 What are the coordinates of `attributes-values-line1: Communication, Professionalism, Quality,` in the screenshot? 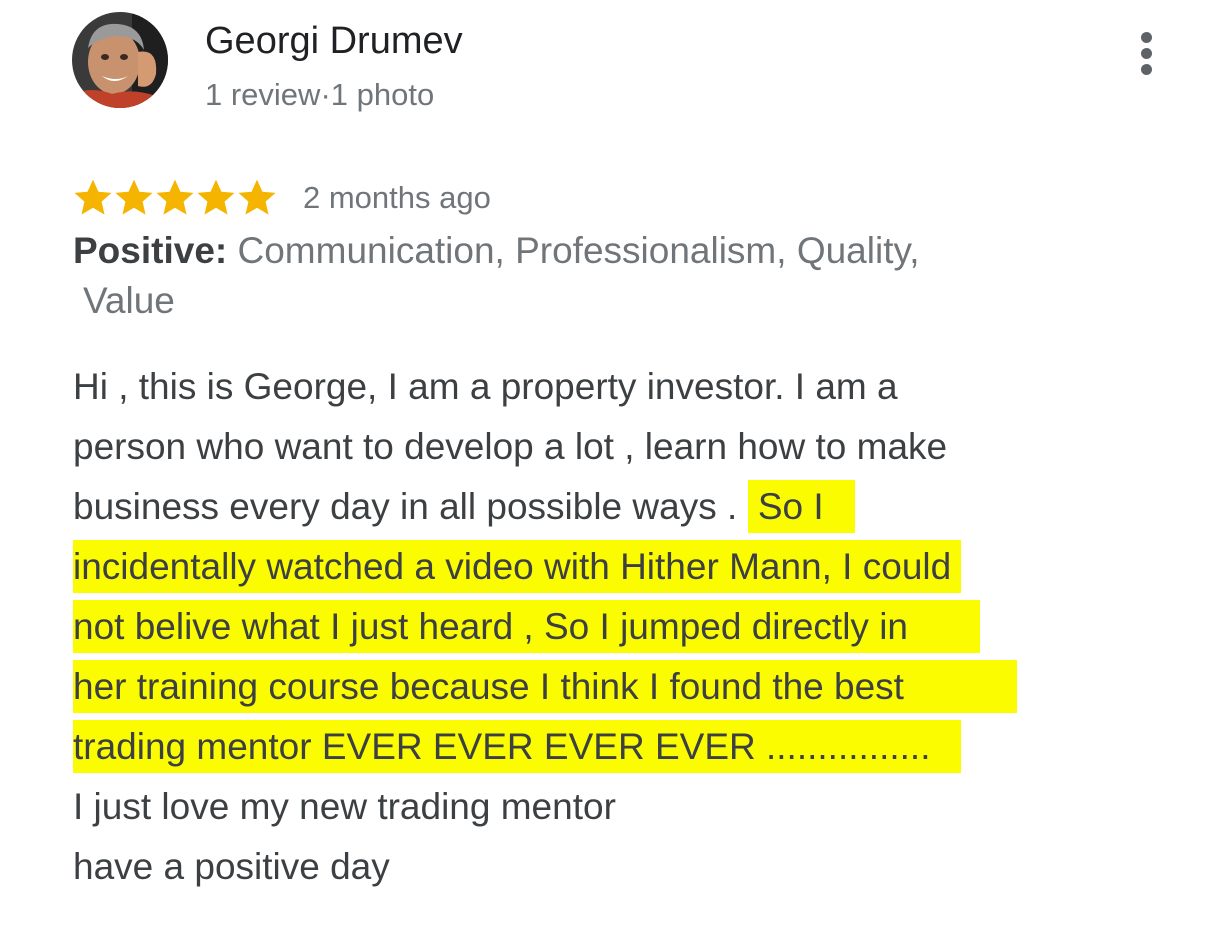 It's located at (578, 250).